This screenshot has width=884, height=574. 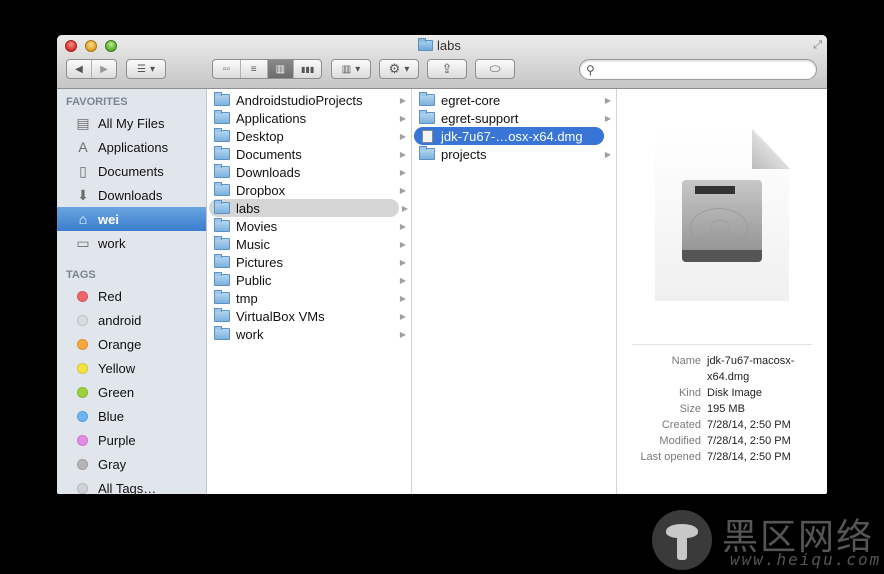 What do you see at coordinates (97, 102) in the screenshot?
I see `favorites-header: FAVORITES` at bounding box center [97, 102].